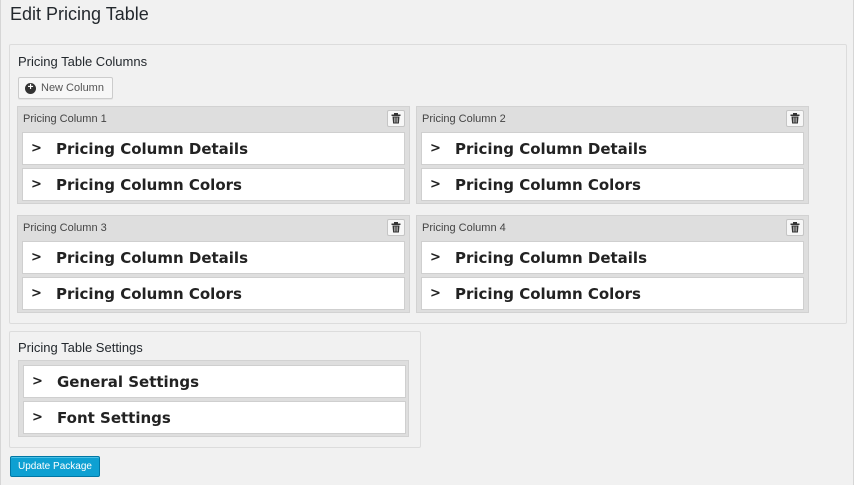 The width and height of the screenshot is (854, 485). Describe the element at coordinates (65, 228) in the screenshot. I see `column-title: Pricing Column 3` at that location.